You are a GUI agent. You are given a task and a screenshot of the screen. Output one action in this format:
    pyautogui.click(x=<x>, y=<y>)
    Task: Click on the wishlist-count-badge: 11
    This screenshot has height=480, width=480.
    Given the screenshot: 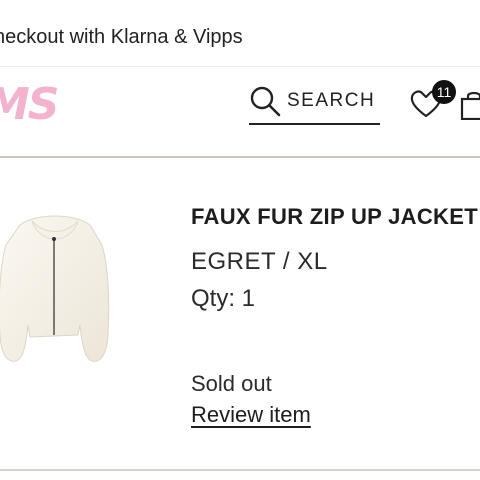 What is the action you would take?
    pyautogui.click(x=444, y=92)
    